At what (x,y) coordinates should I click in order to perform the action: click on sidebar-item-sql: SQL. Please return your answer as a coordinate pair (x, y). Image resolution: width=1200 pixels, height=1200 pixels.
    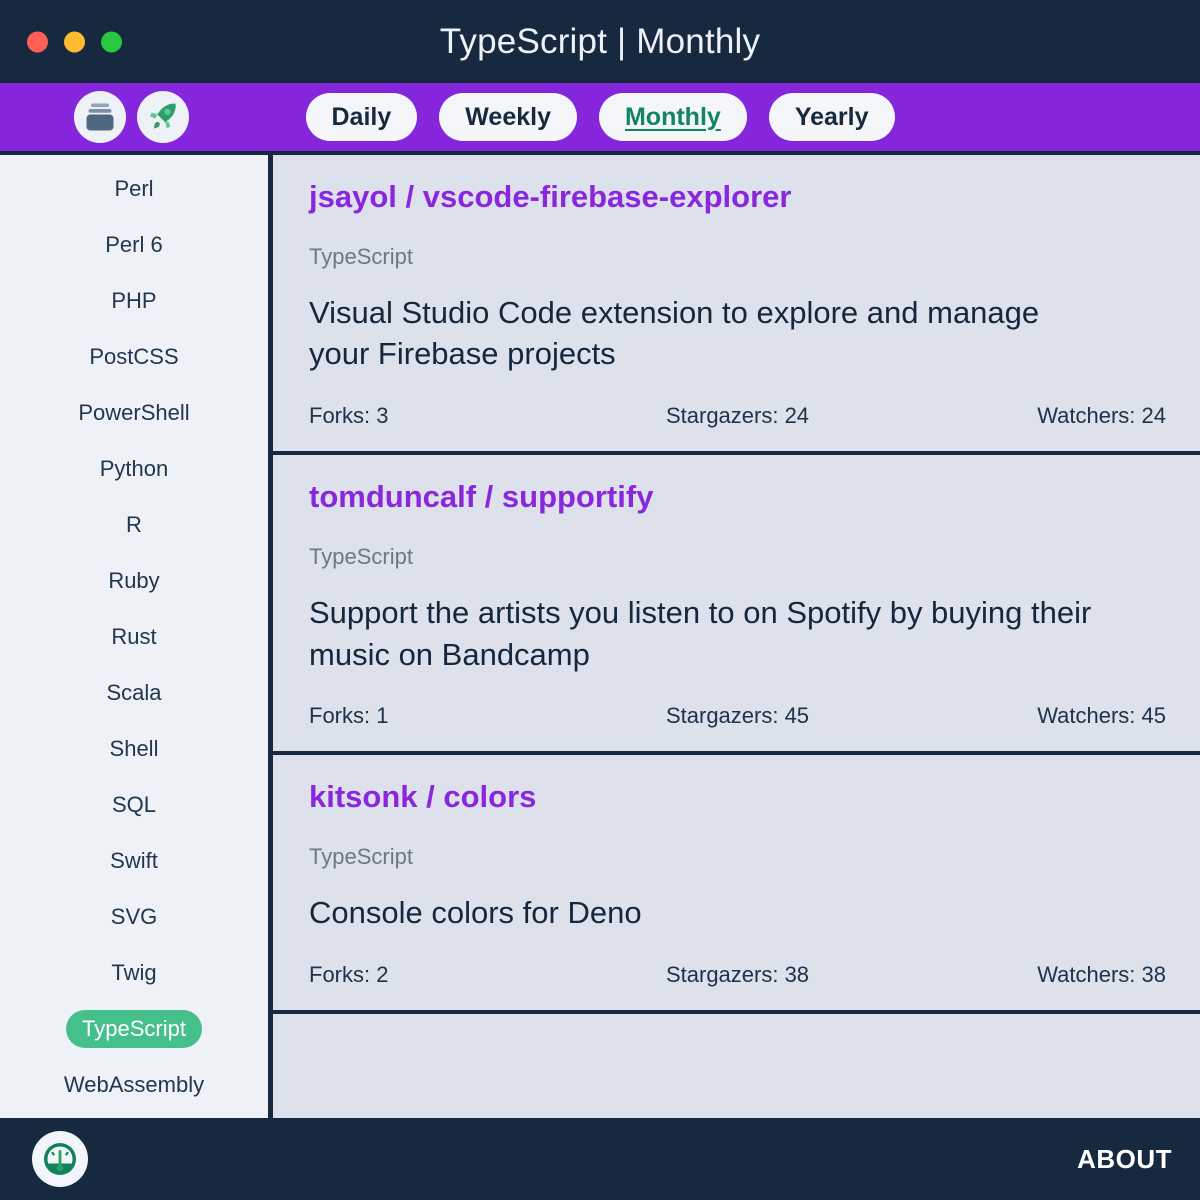
    Looking at the image, I should click on (134, 805).